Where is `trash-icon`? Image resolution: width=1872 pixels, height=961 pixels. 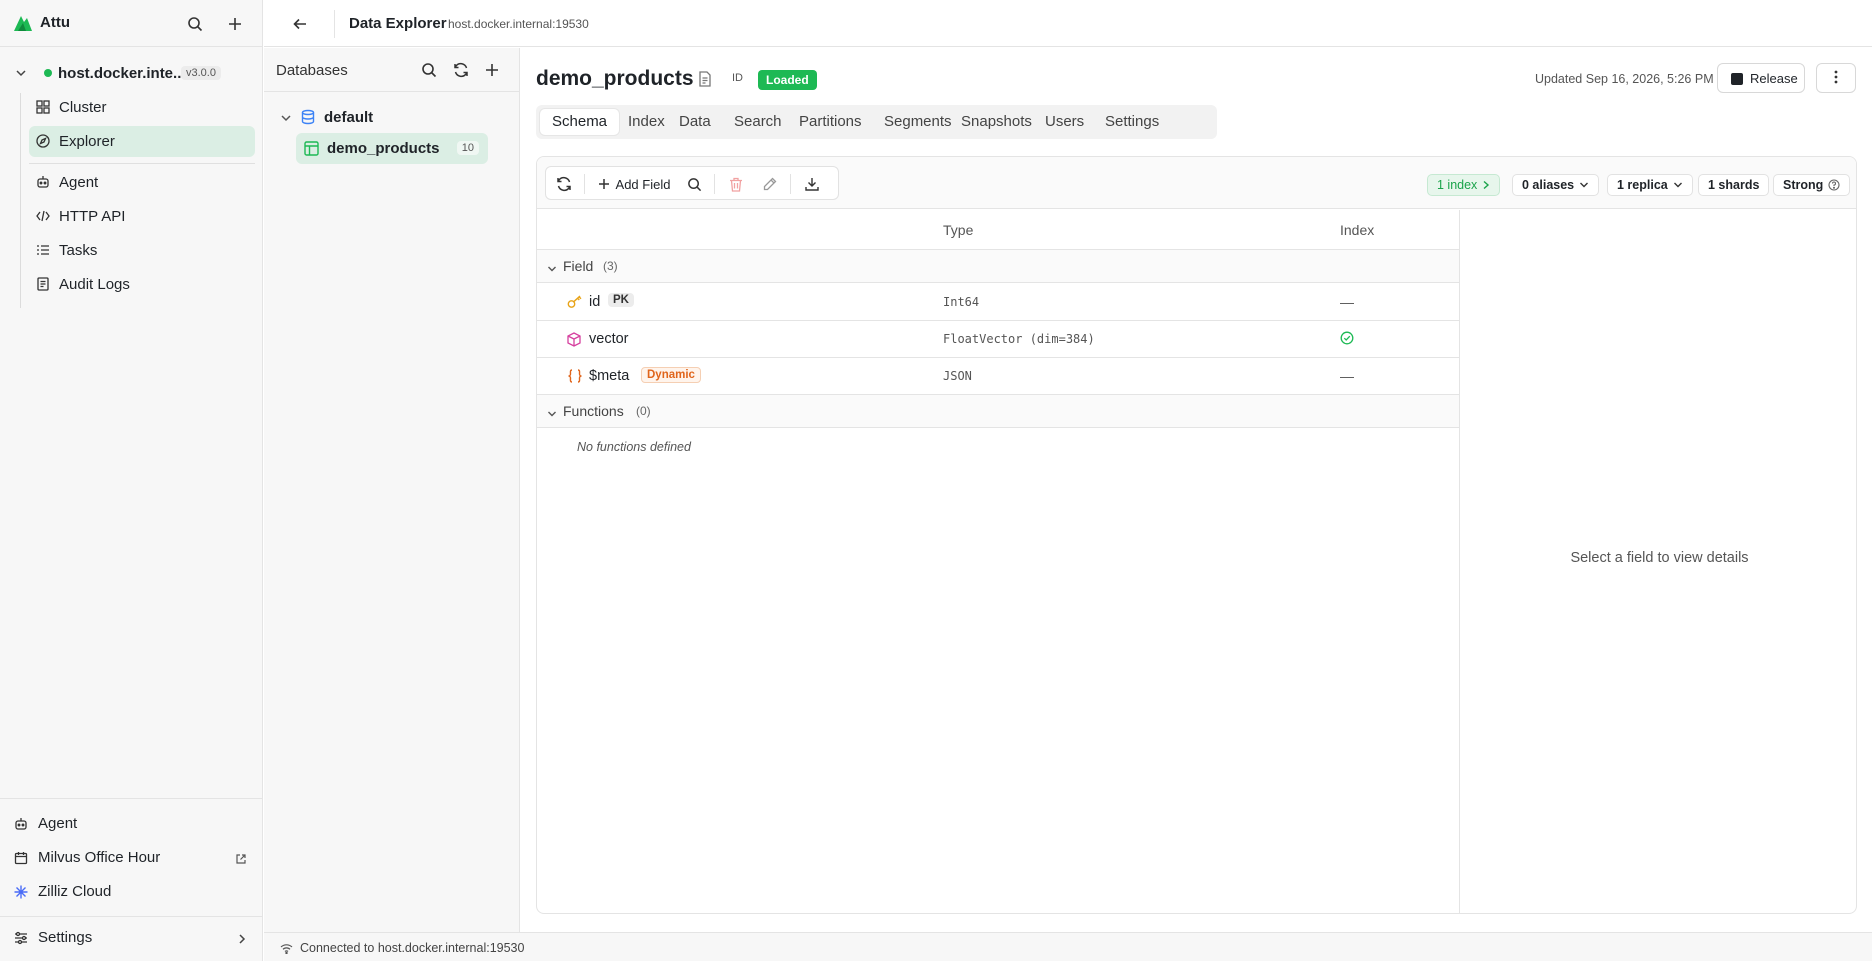 trash-icon is located at coordinates (736, 184).